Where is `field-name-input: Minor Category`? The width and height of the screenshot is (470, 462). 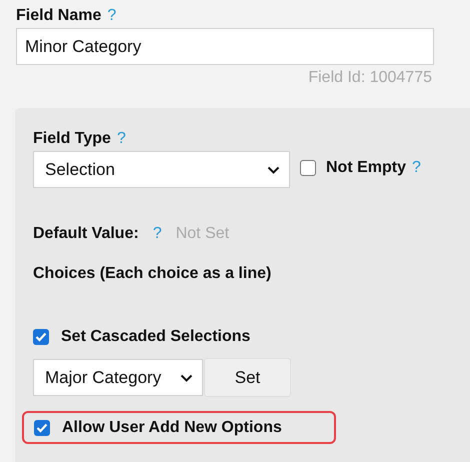
field-name-input: Minor Category is located at coordinates (225, 46).